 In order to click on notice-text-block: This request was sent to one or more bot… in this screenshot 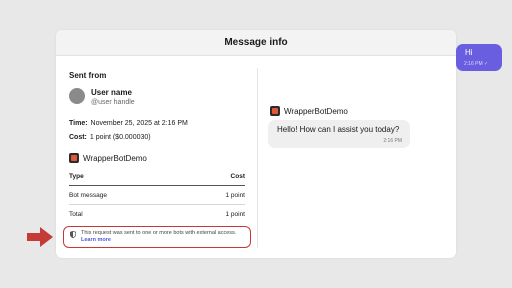, I will do `click(163, 237)`.